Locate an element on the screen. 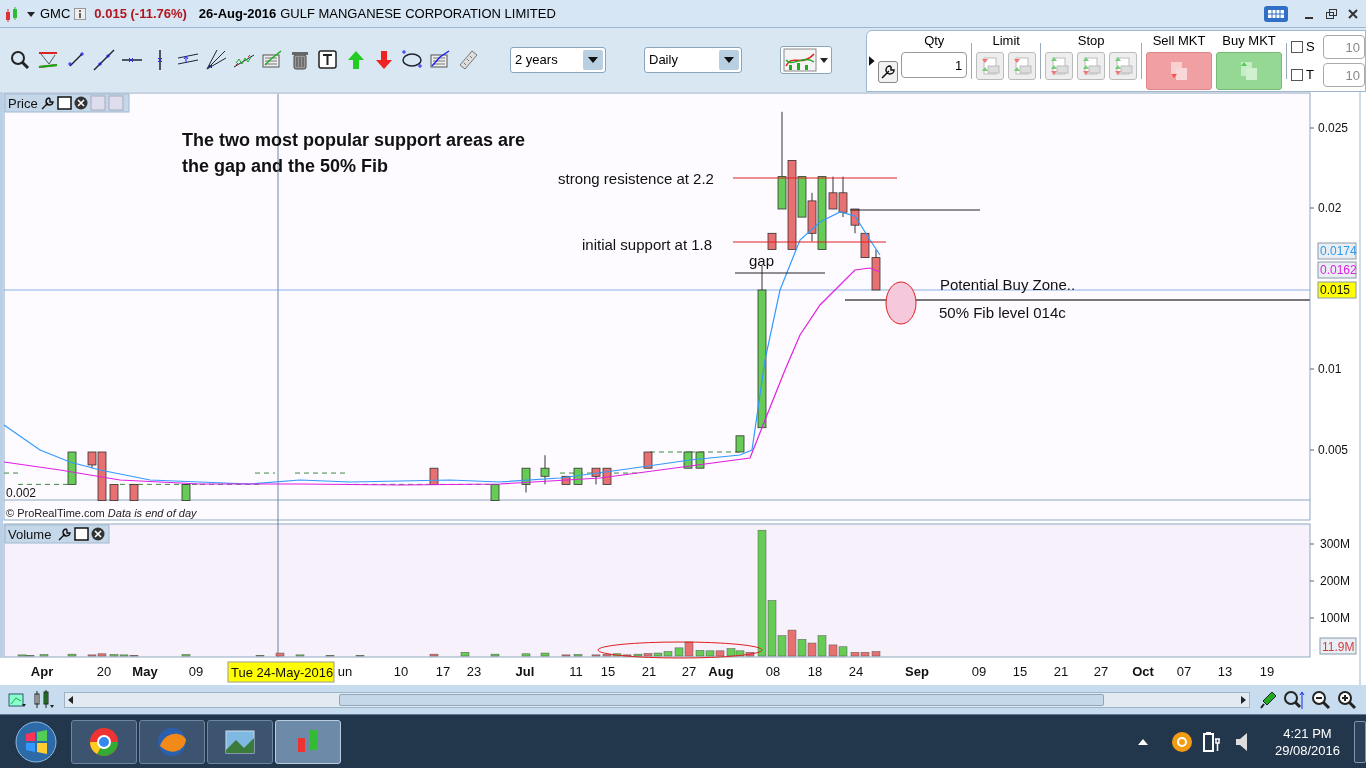 Image resolution: width=1366 pixels, height=768 pixels. column-label: Buy MKT is located at coordinates (1249, 41).